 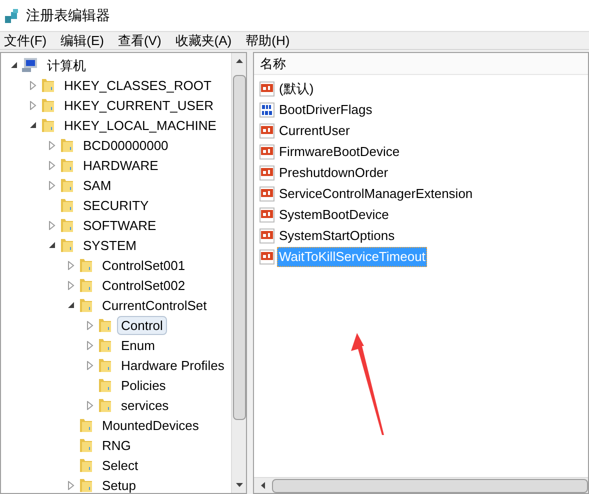 I want to click on binary-value-icon, so click(x=267, y=110).